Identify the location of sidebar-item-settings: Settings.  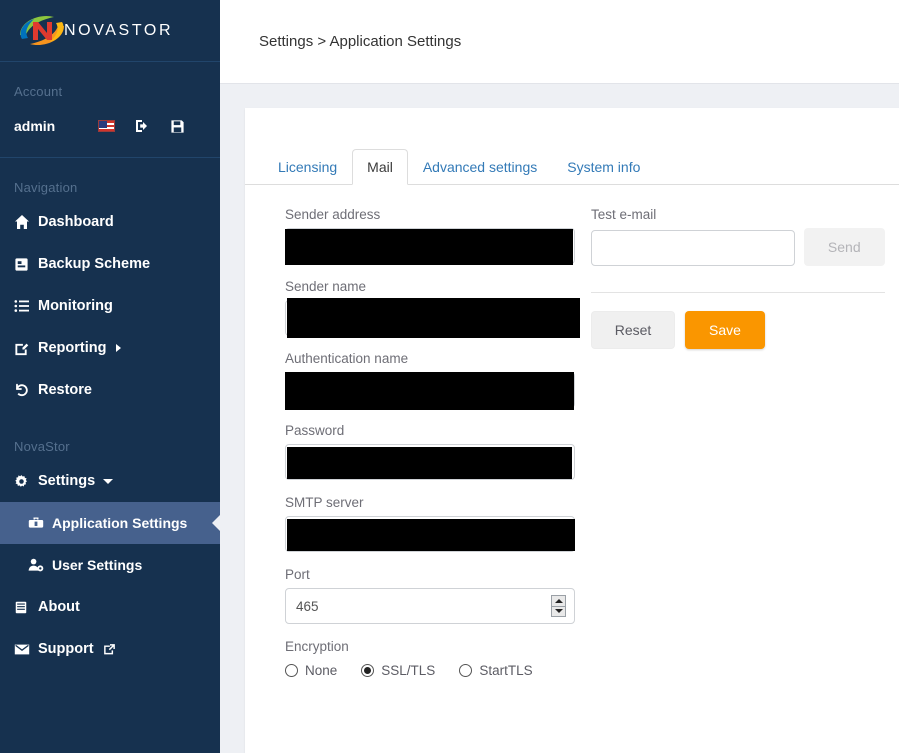
(110, 481).